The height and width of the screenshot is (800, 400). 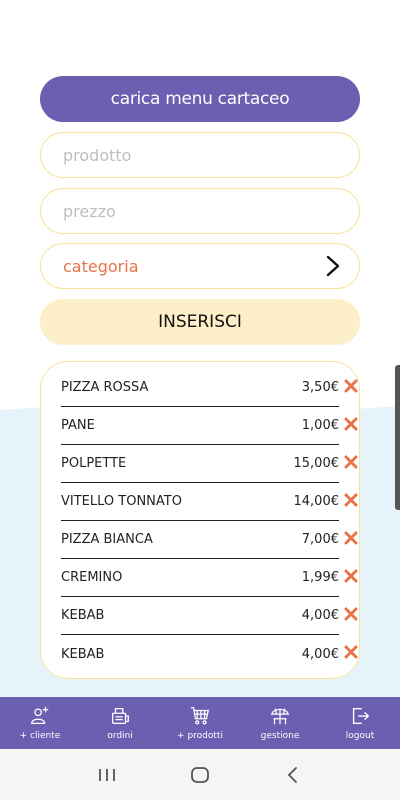 I want to click on list-item: PIZZA ROSSA 3,50€, so click(x=209, y=388).